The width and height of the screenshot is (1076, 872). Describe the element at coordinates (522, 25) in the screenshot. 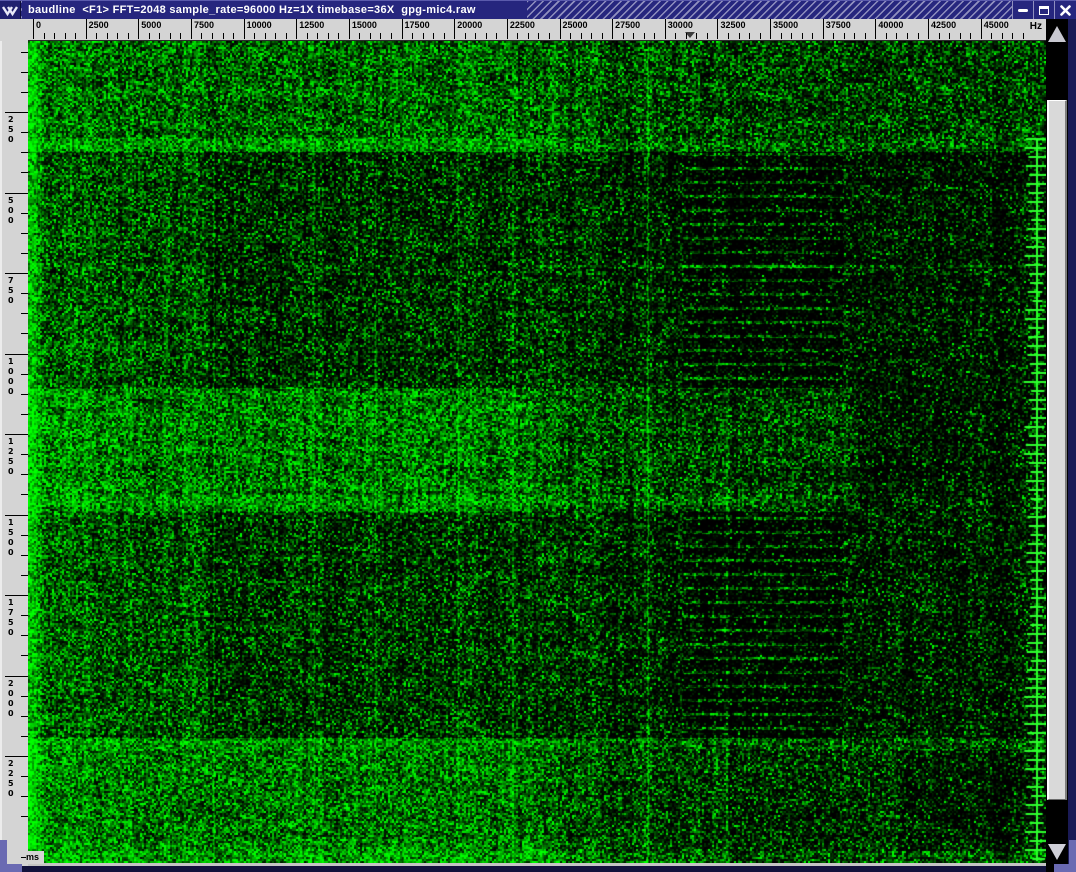

I see `tick-label: 22500` at that location.